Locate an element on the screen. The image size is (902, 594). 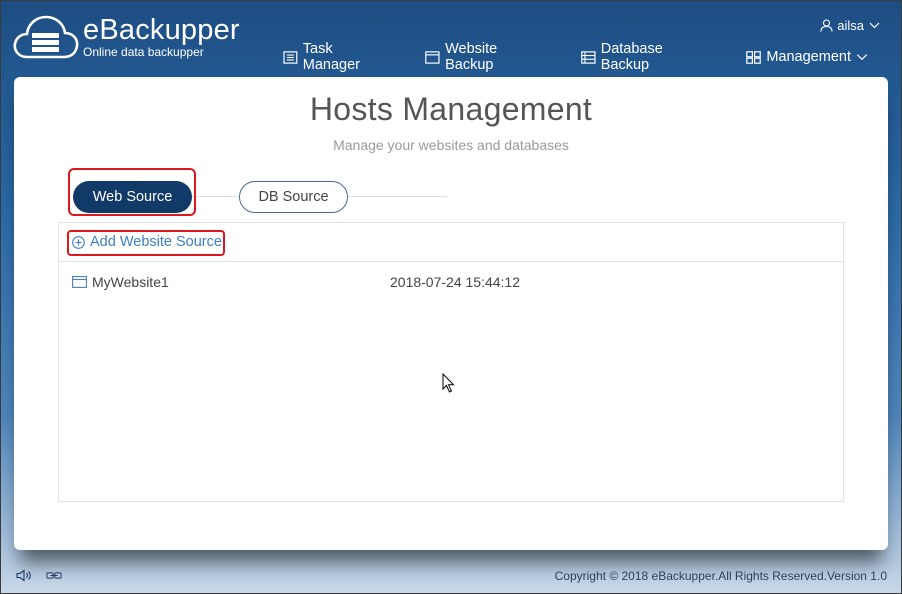
nav-database-backup: Database Backup is located at coordinates (647, 57).